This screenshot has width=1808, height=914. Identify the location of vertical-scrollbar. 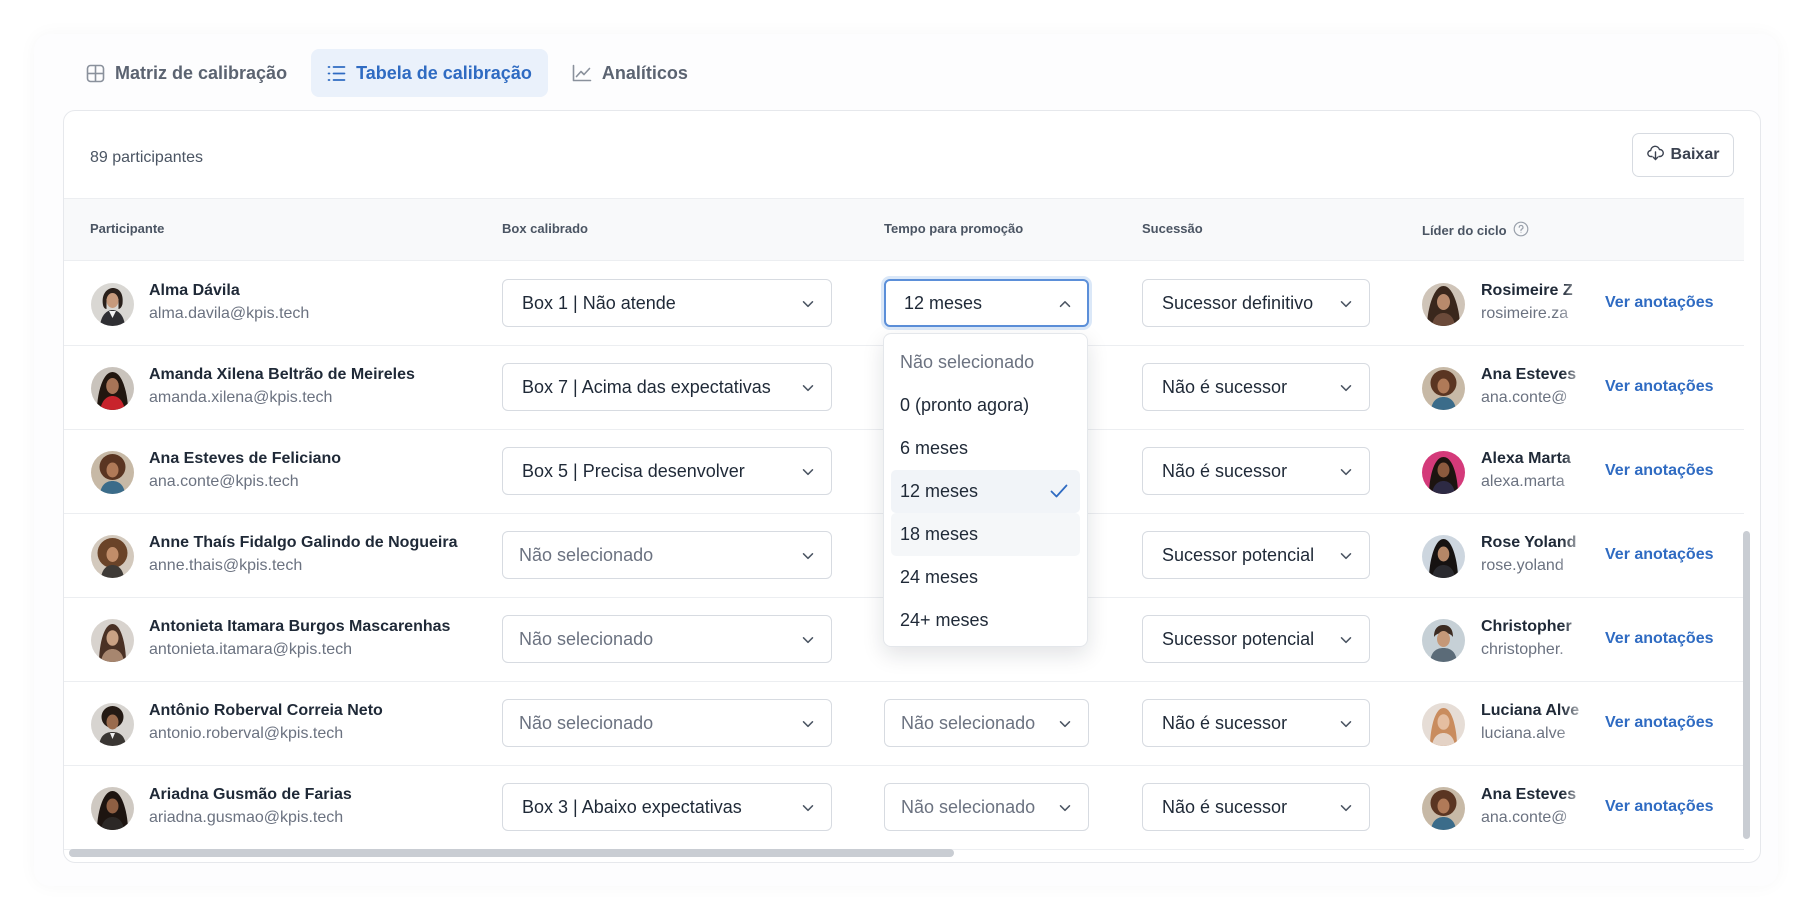
(1746, 685).